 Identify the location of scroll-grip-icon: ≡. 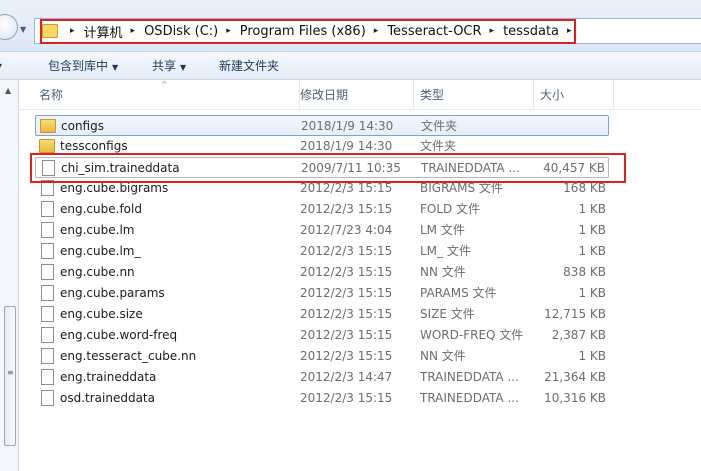
(10, 372).